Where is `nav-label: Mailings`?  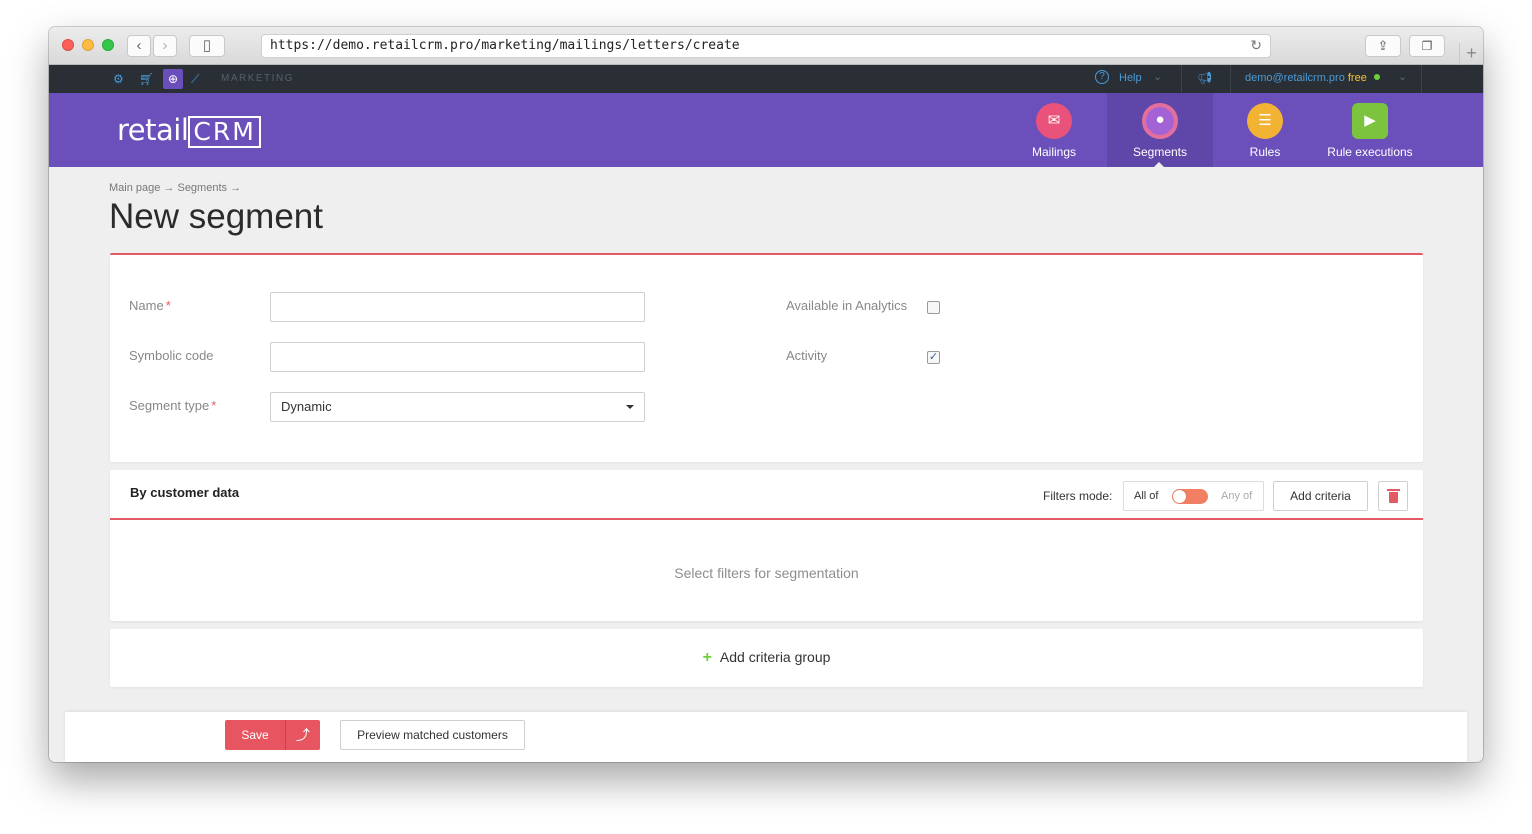 nav-label: Mailings is located at coordinates (1053, 152).